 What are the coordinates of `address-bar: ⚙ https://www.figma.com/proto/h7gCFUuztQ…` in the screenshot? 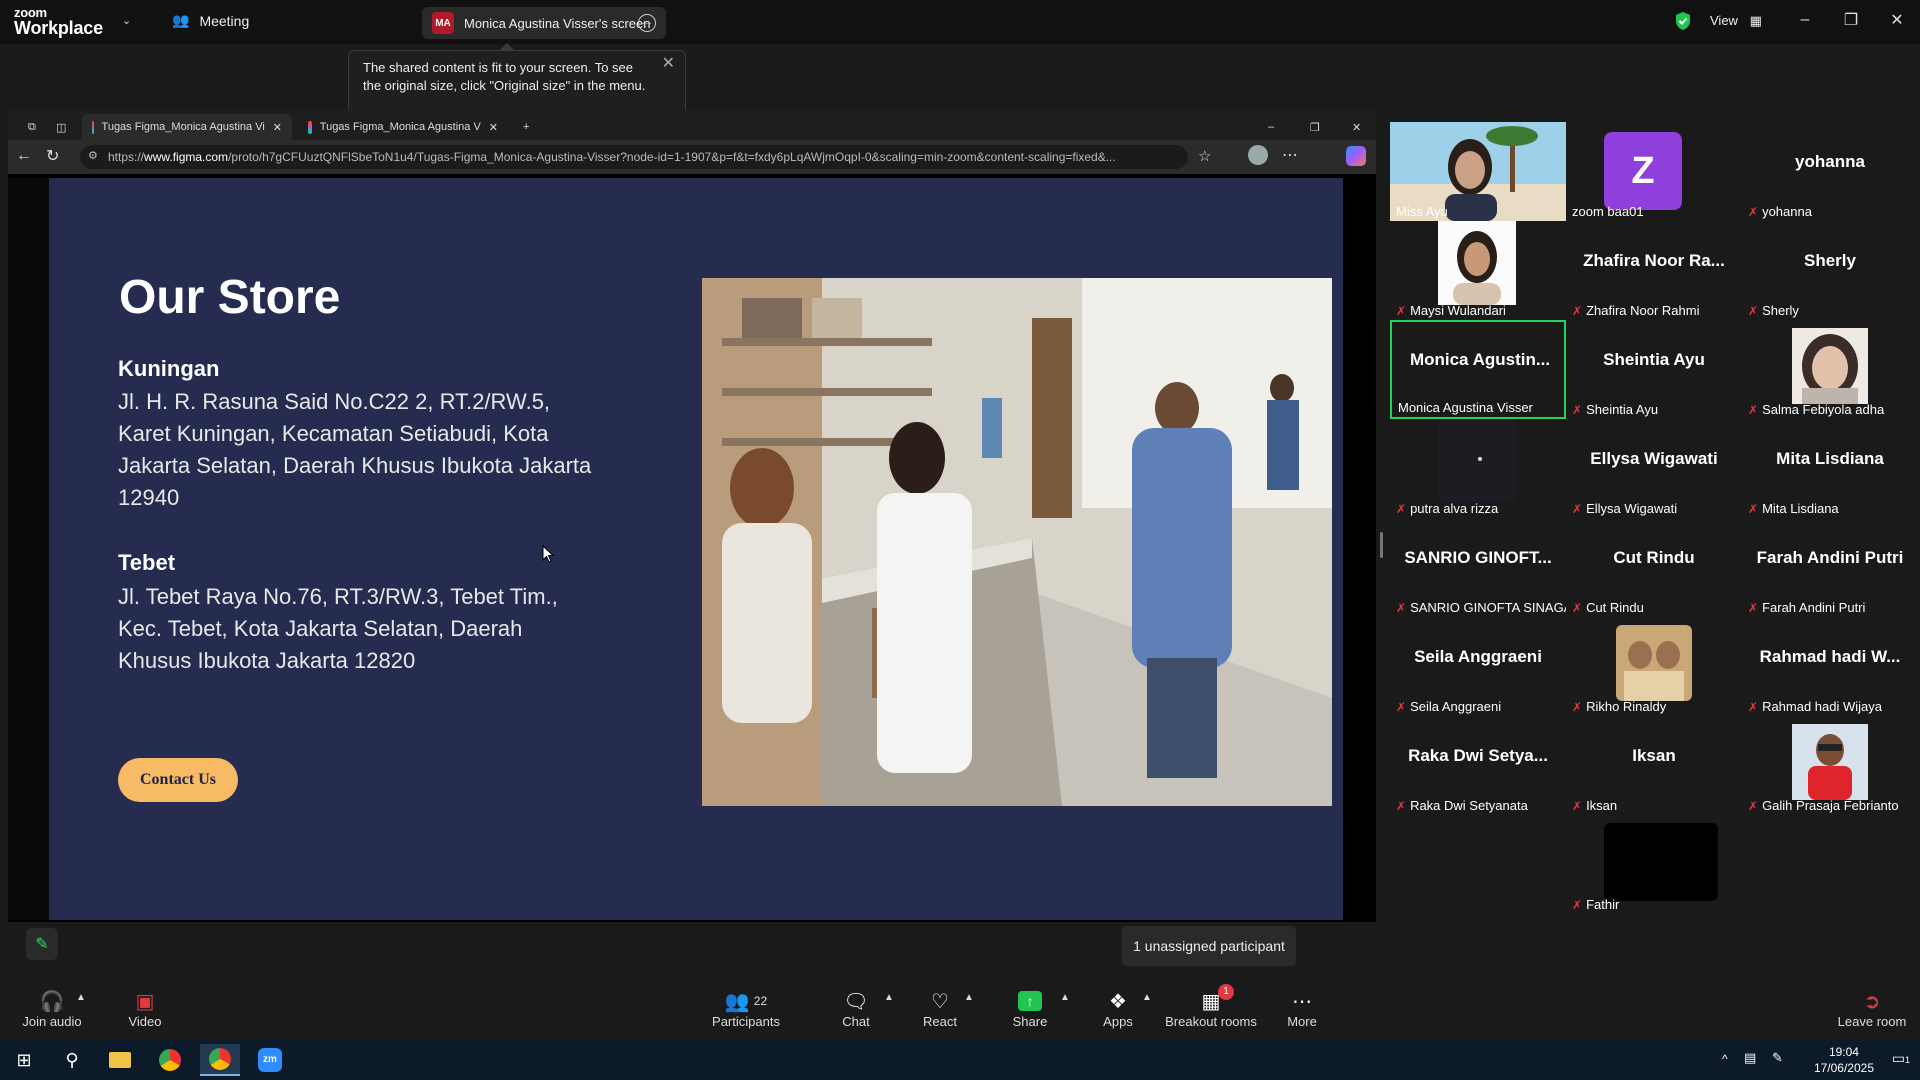 It's located at (634, 157).